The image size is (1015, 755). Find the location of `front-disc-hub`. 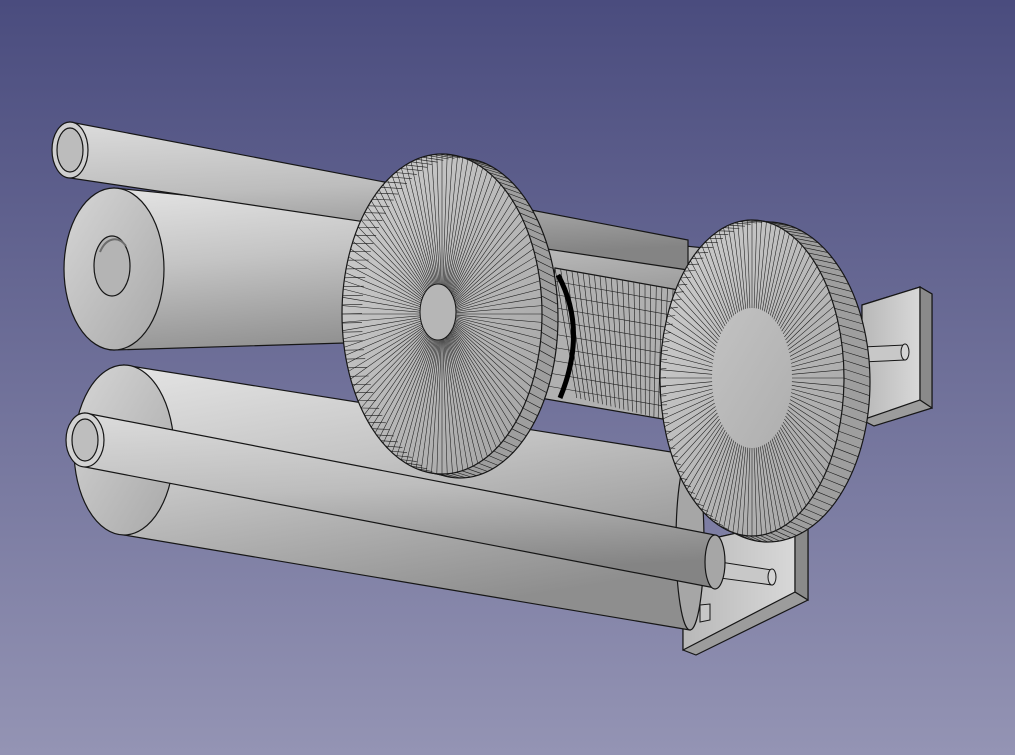

front-disc-hub is located at coordinates (438, 312).